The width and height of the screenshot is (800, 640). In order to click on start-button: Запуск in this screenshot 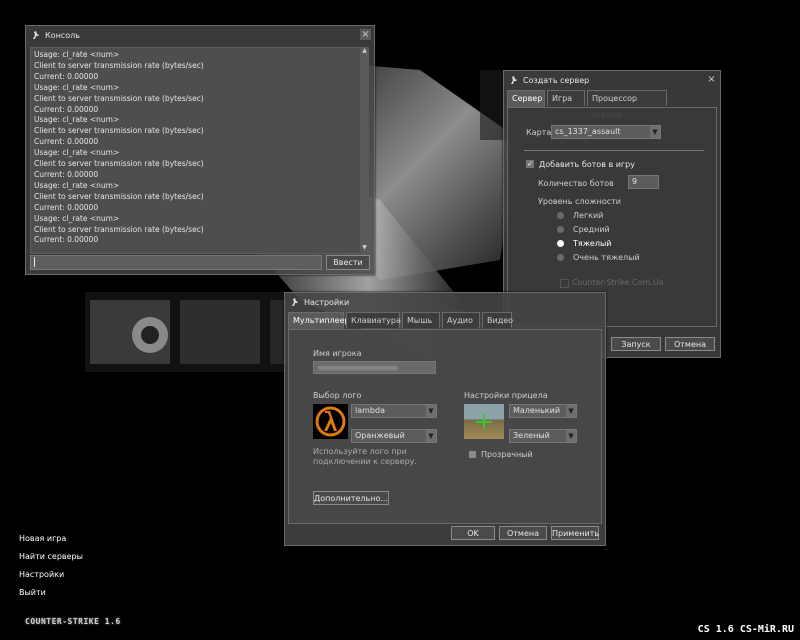, I will do `click(636, 344)`.